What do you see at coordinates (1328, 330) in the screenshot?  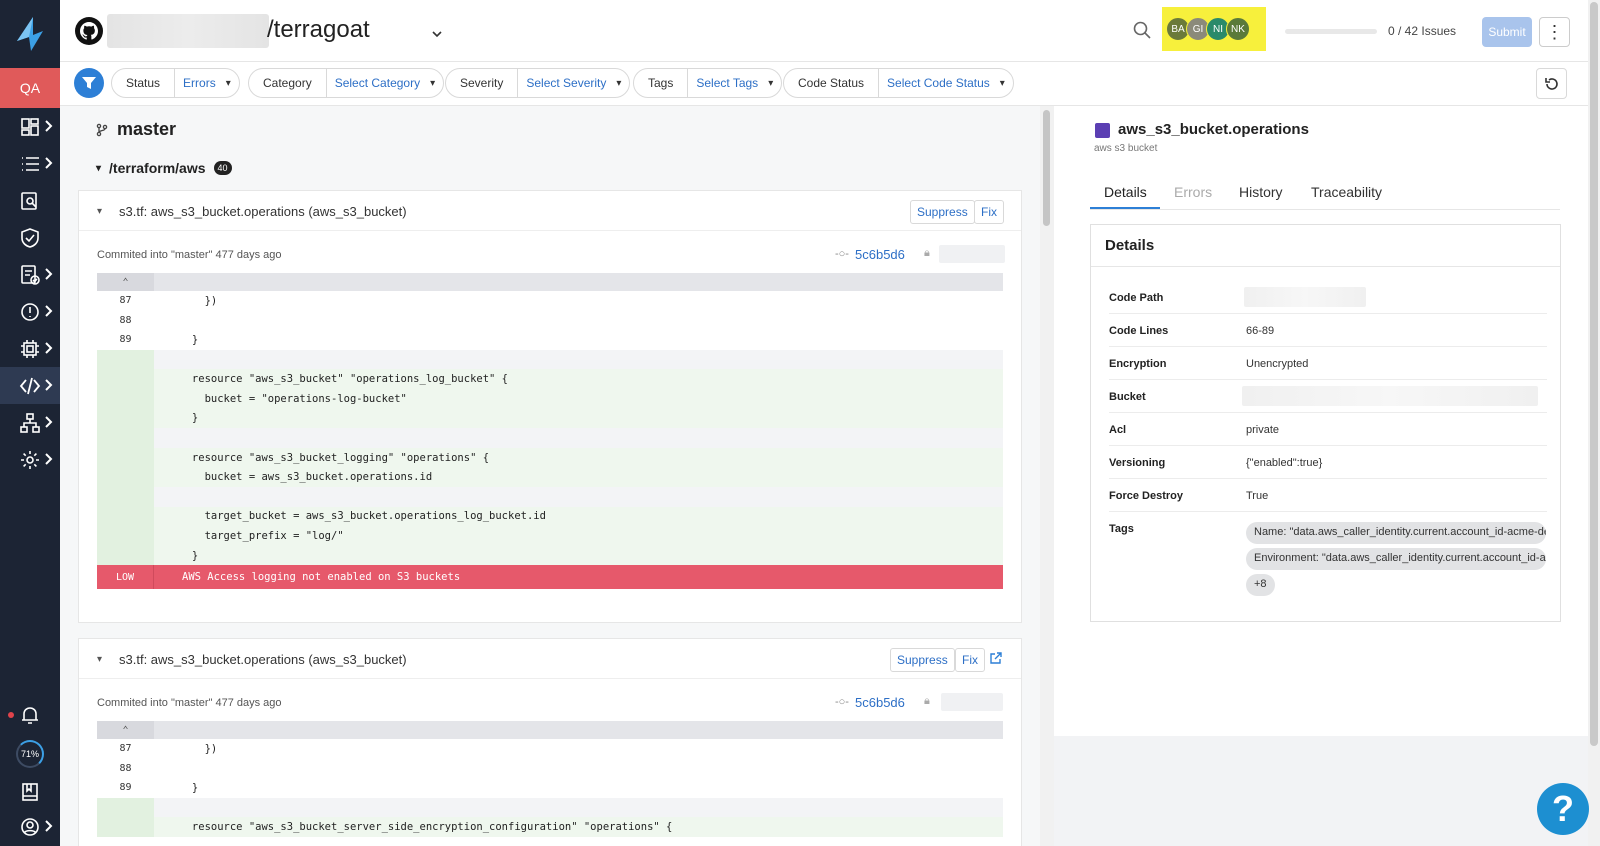 I see `detail-row: Code Lines 66-89` at bounding box center [1328, 330].